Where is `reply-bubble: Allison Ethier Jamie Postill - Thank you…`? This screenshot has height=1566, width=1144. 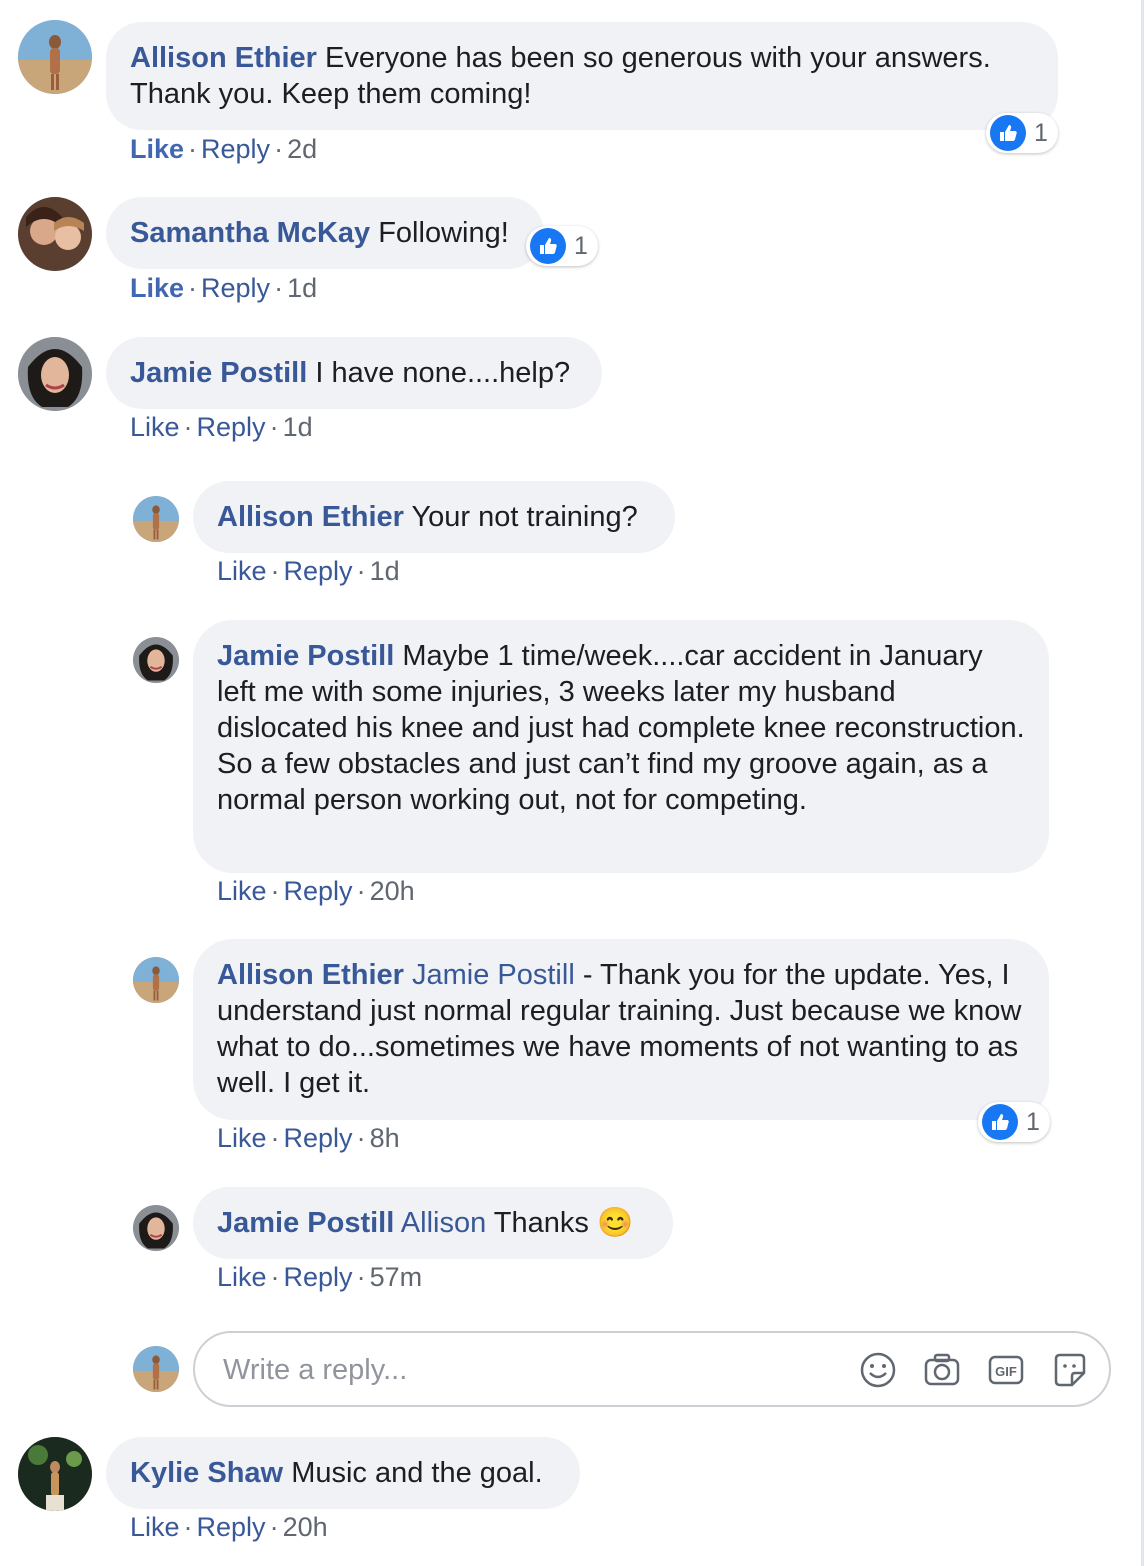 reply-bubble: Allison Ethier Jamie Postill - Thank you… is located at coordinates (621, 1029).